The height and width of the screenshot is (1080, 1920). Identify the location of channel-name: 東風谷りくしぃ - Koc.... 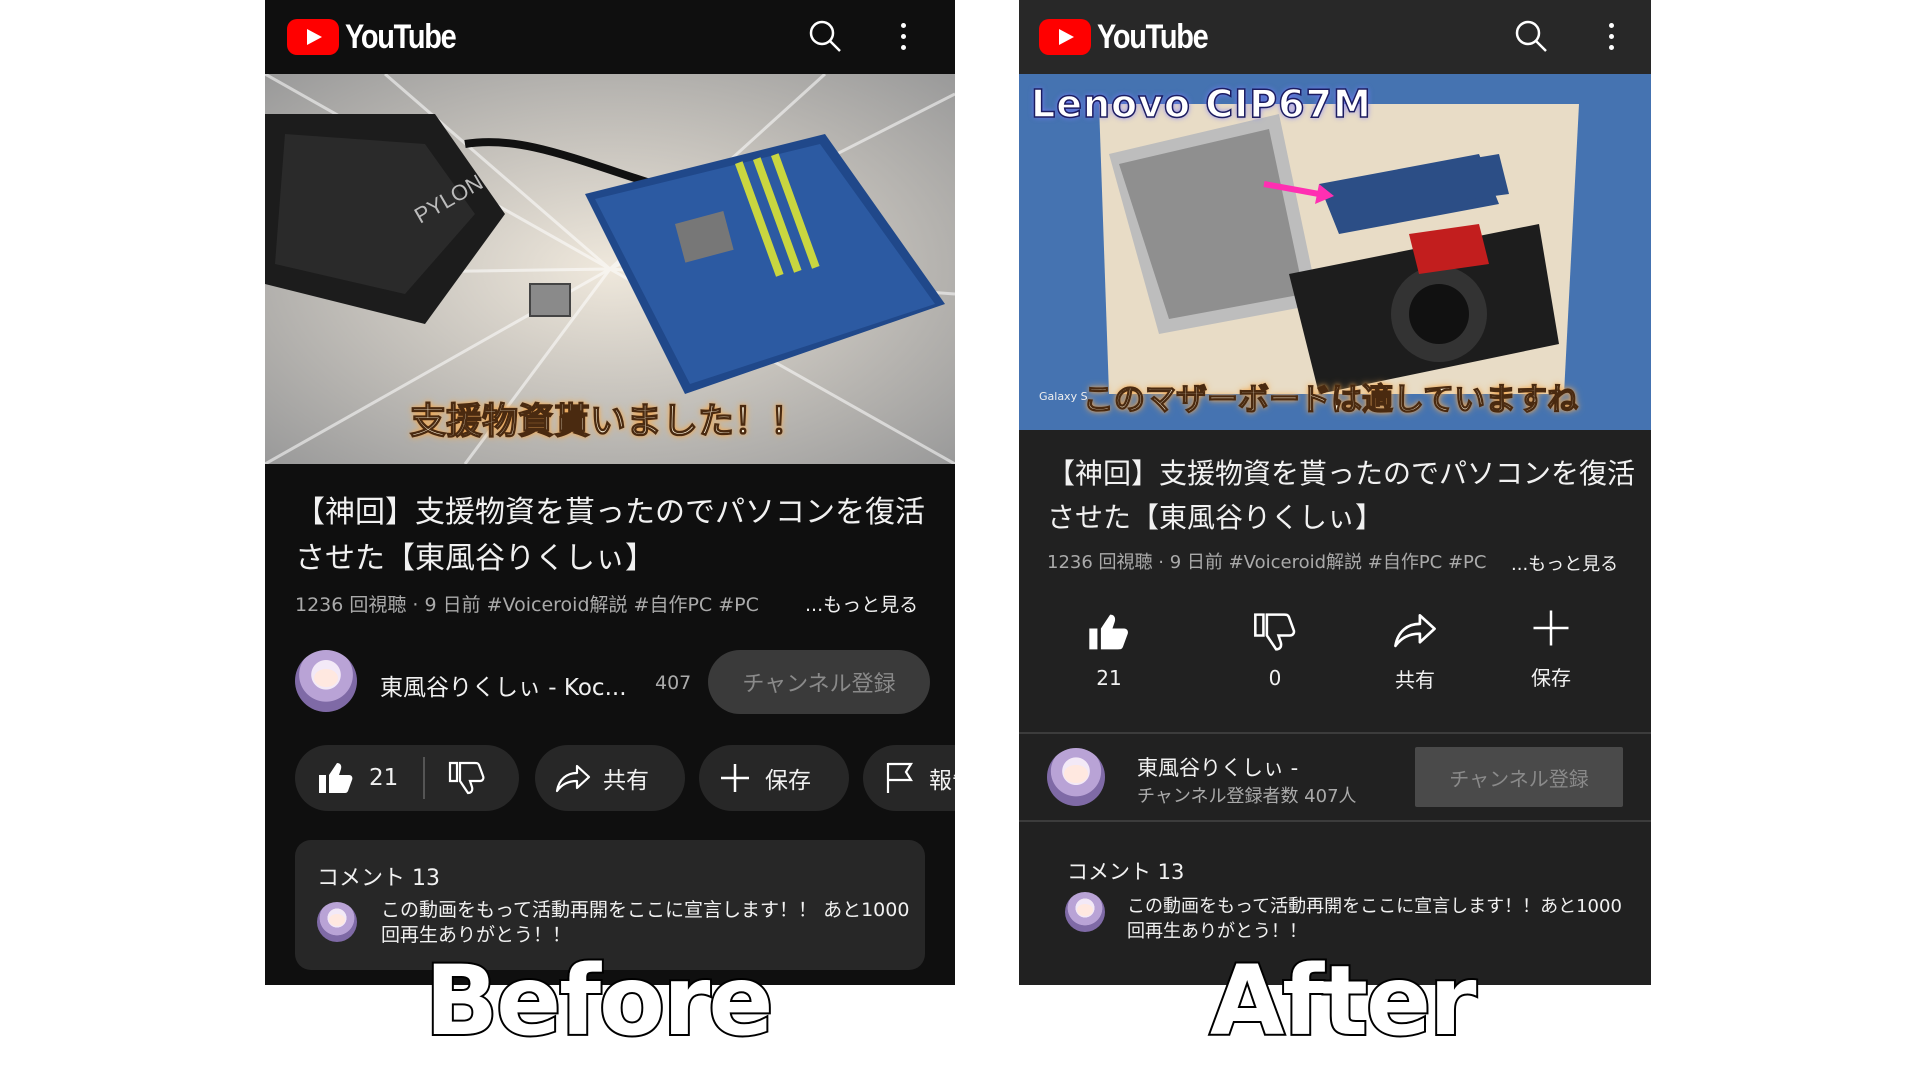
(503, 685).